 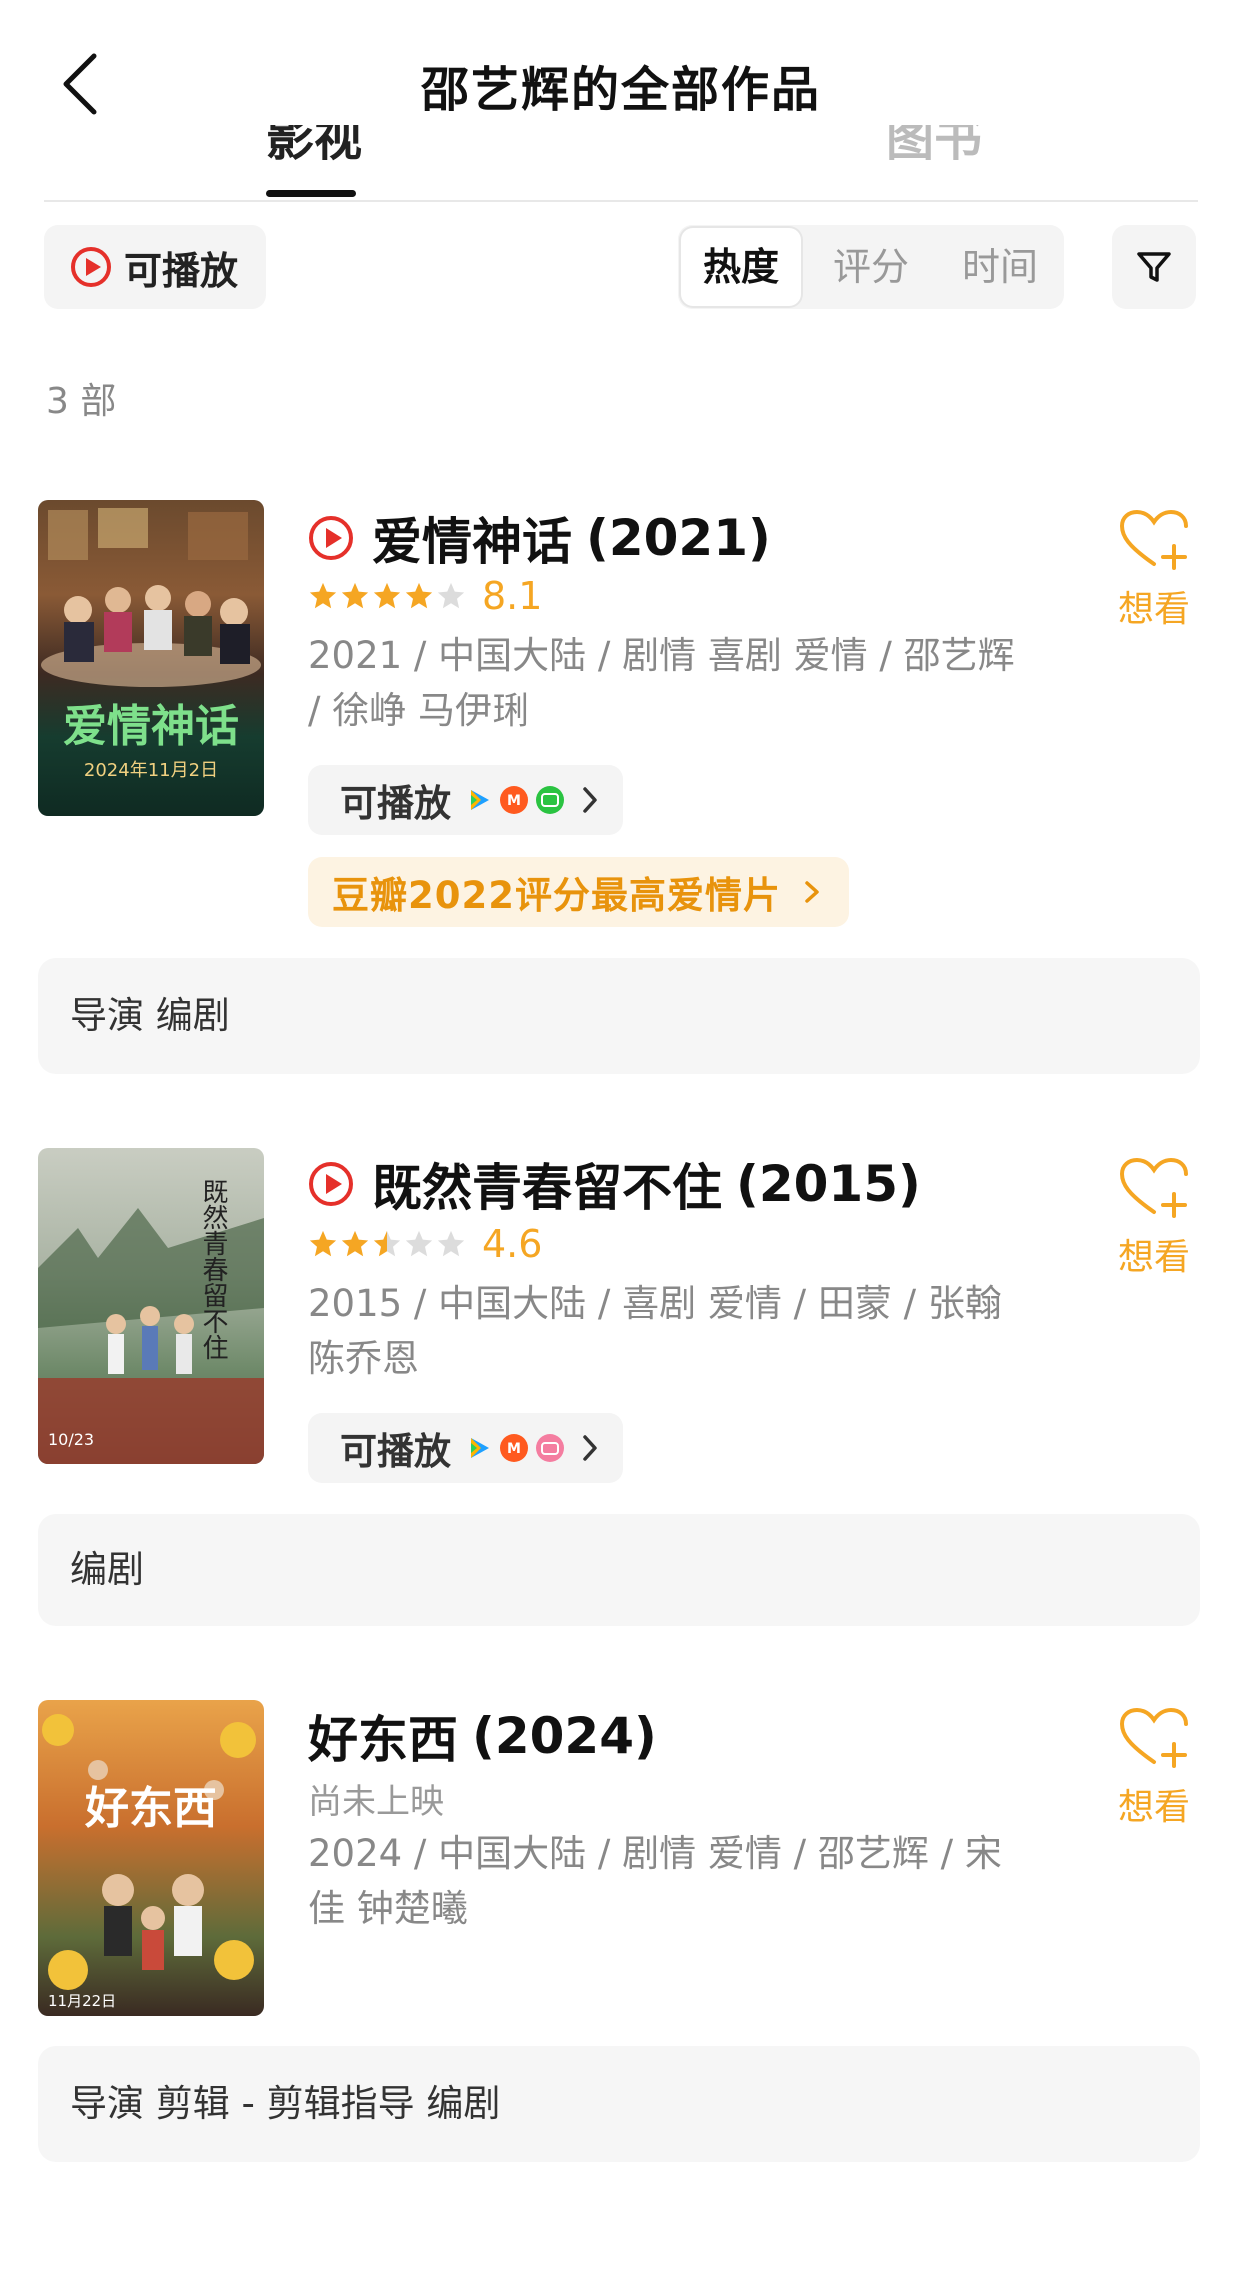 I want to click on movie-2-want-button: 想看, so click(x=1154, y=1218).